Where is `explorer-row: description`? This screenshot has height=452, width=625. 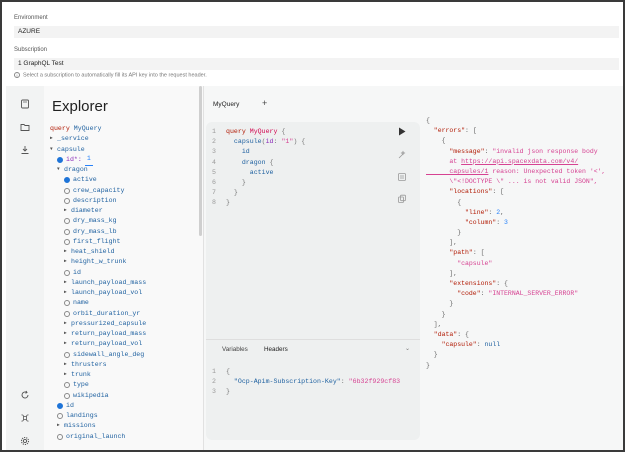
explorer-row: description is located at coordinates (98, 201).